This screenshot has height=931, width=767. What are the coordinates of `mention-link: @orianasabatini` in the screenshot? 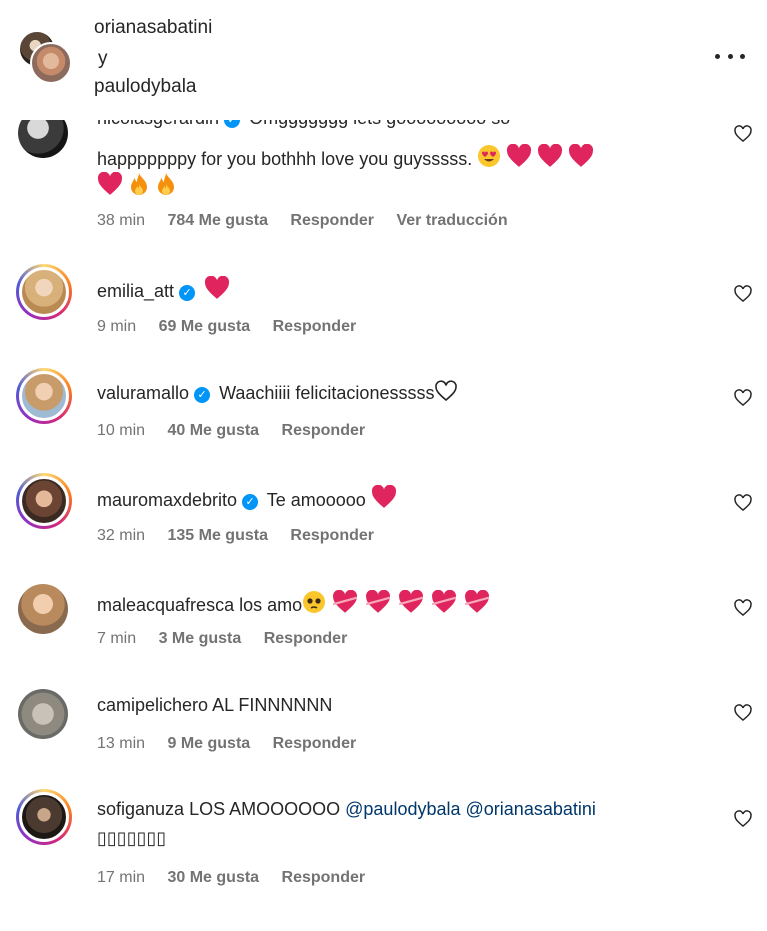 It's located at (531, 809).